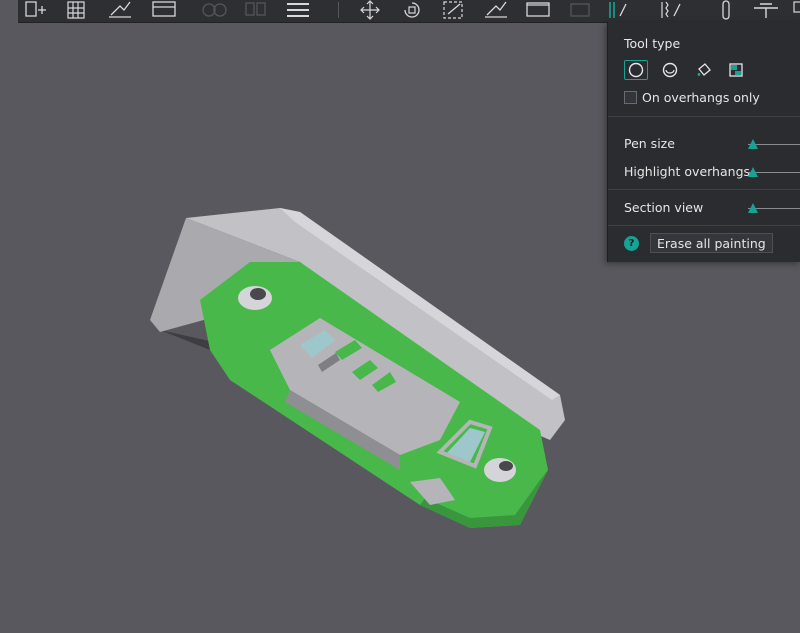  Describe the element at coordinates (796, 10) in the screenshot. I see `measure-icon` at that location.